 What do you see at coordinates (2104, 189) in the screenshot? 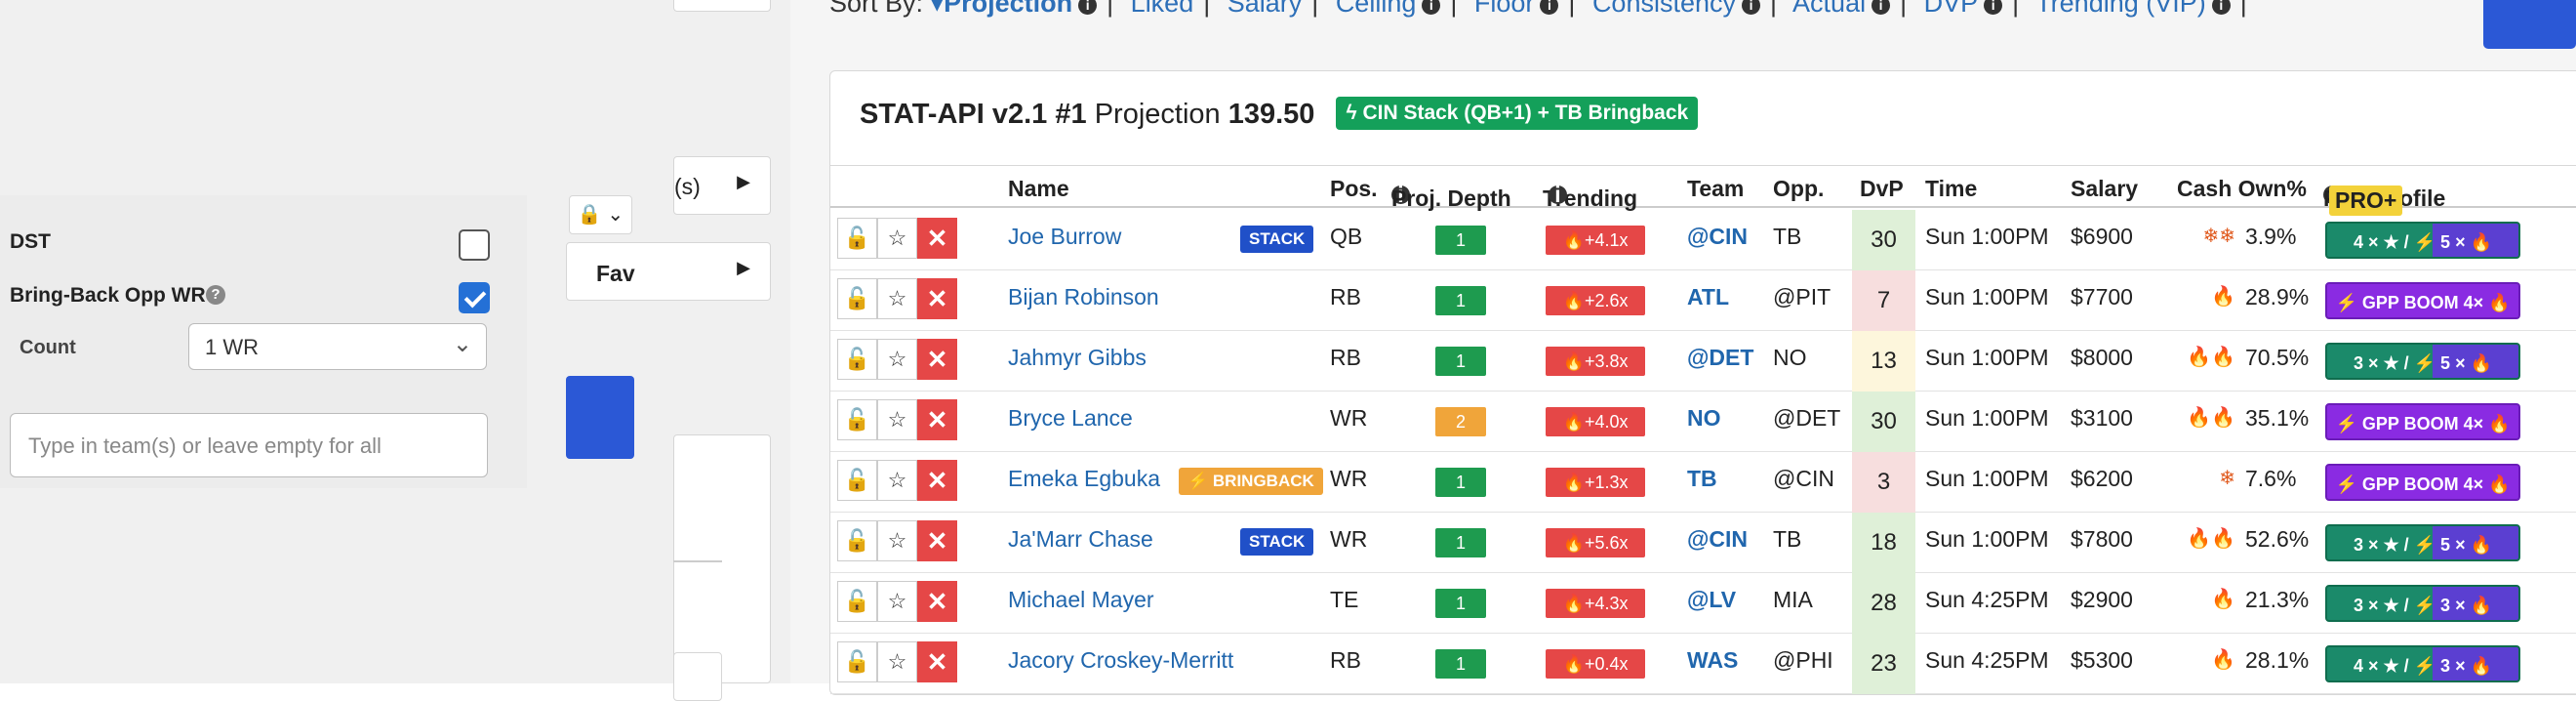
I see `header-salary: Salary` at bounding box center [2104, 189].